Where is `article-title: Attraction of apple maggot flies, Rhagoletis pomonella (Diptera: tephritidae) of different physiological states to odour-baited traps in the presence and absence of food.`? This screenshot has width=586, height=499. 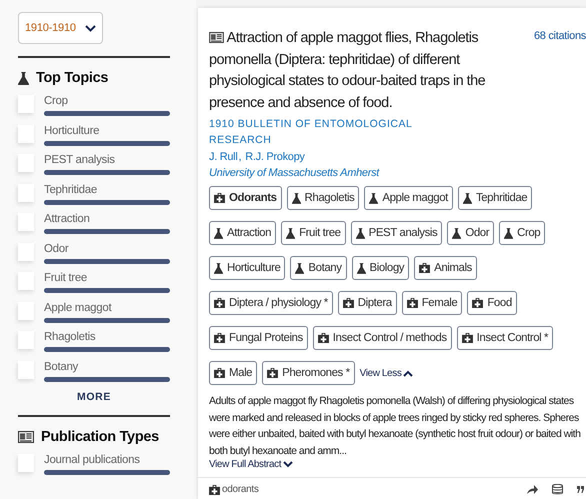 article-title: Attraction of apple maggot flies, Rhagoletis pomonella (Diptera: tephritidae) of different physiological states to odour-baited traps in the presence and absence of food. is located at coordinates (359, 71).